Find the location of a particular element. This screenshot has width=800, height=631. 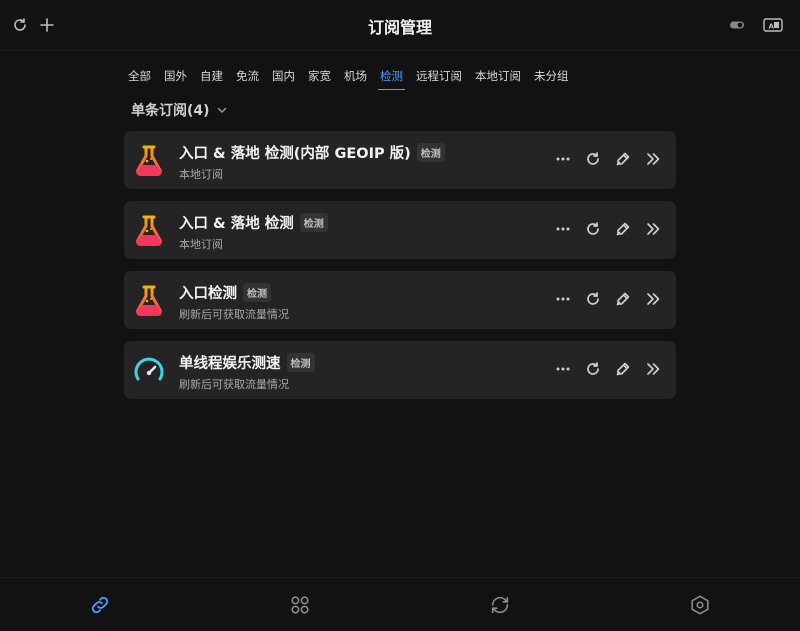

tab-home-broadband: 家宽 is located at coordinates (319, 77).